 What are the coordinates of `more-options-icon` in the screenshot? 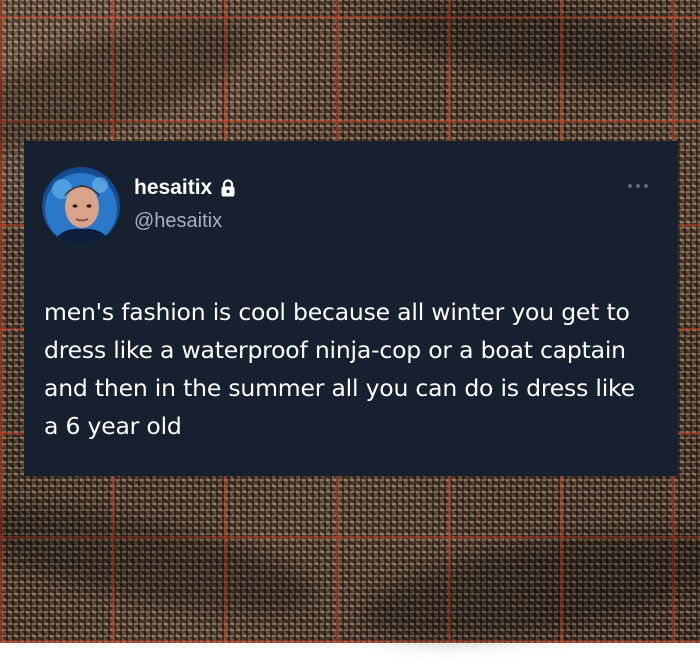 It's located at (638, 186).